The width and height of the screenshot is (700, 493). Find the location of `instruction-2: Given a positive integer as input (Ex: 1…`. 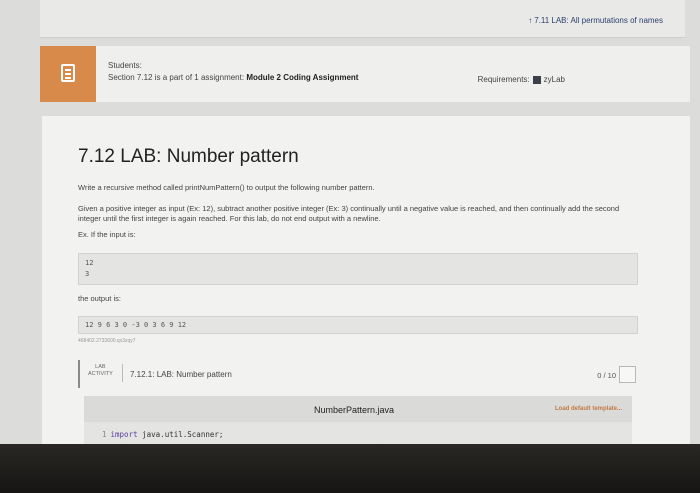

instruction-2: Given a positive integer as input (Ex: 1… is located at coordinates (349, 213).